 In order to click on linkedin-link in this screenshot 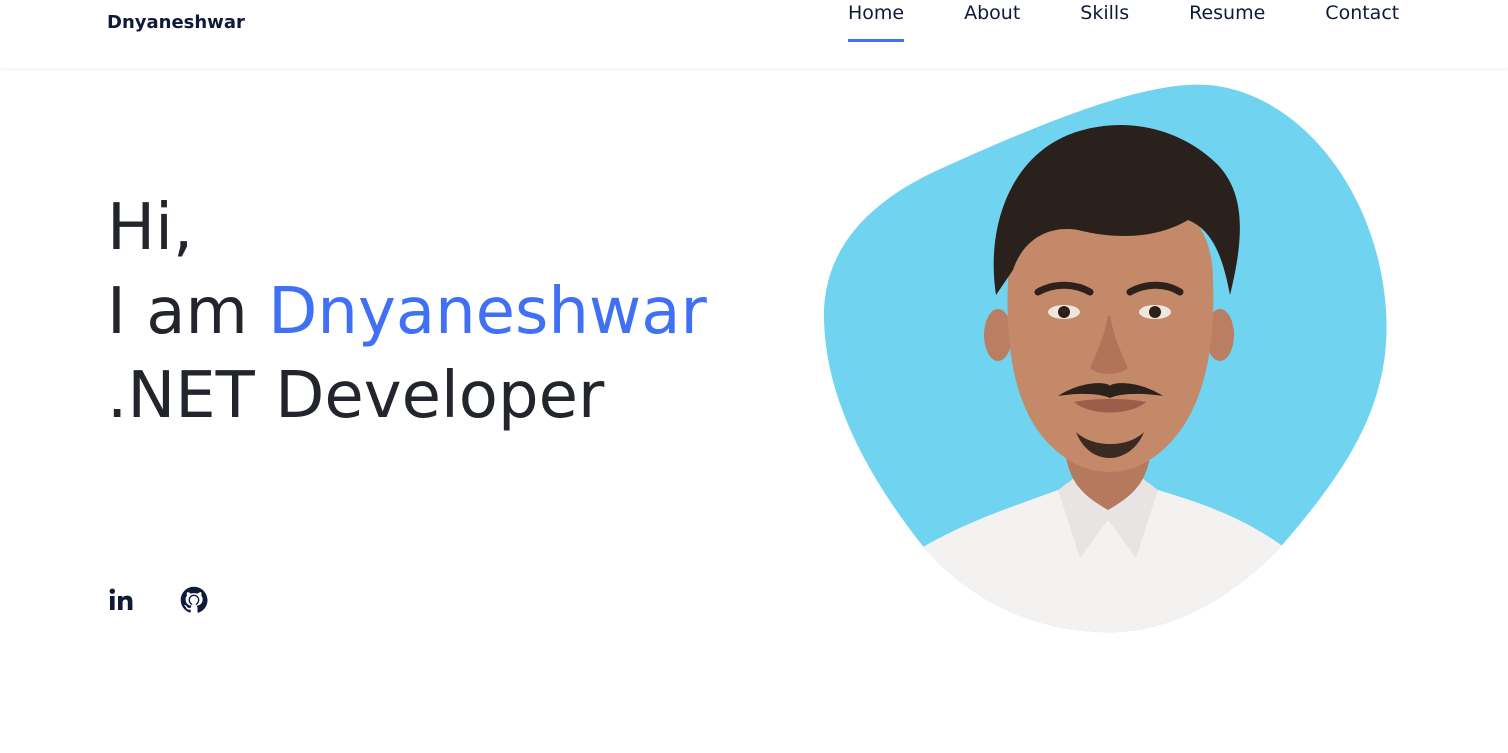, I will do `click(122, 600)`.